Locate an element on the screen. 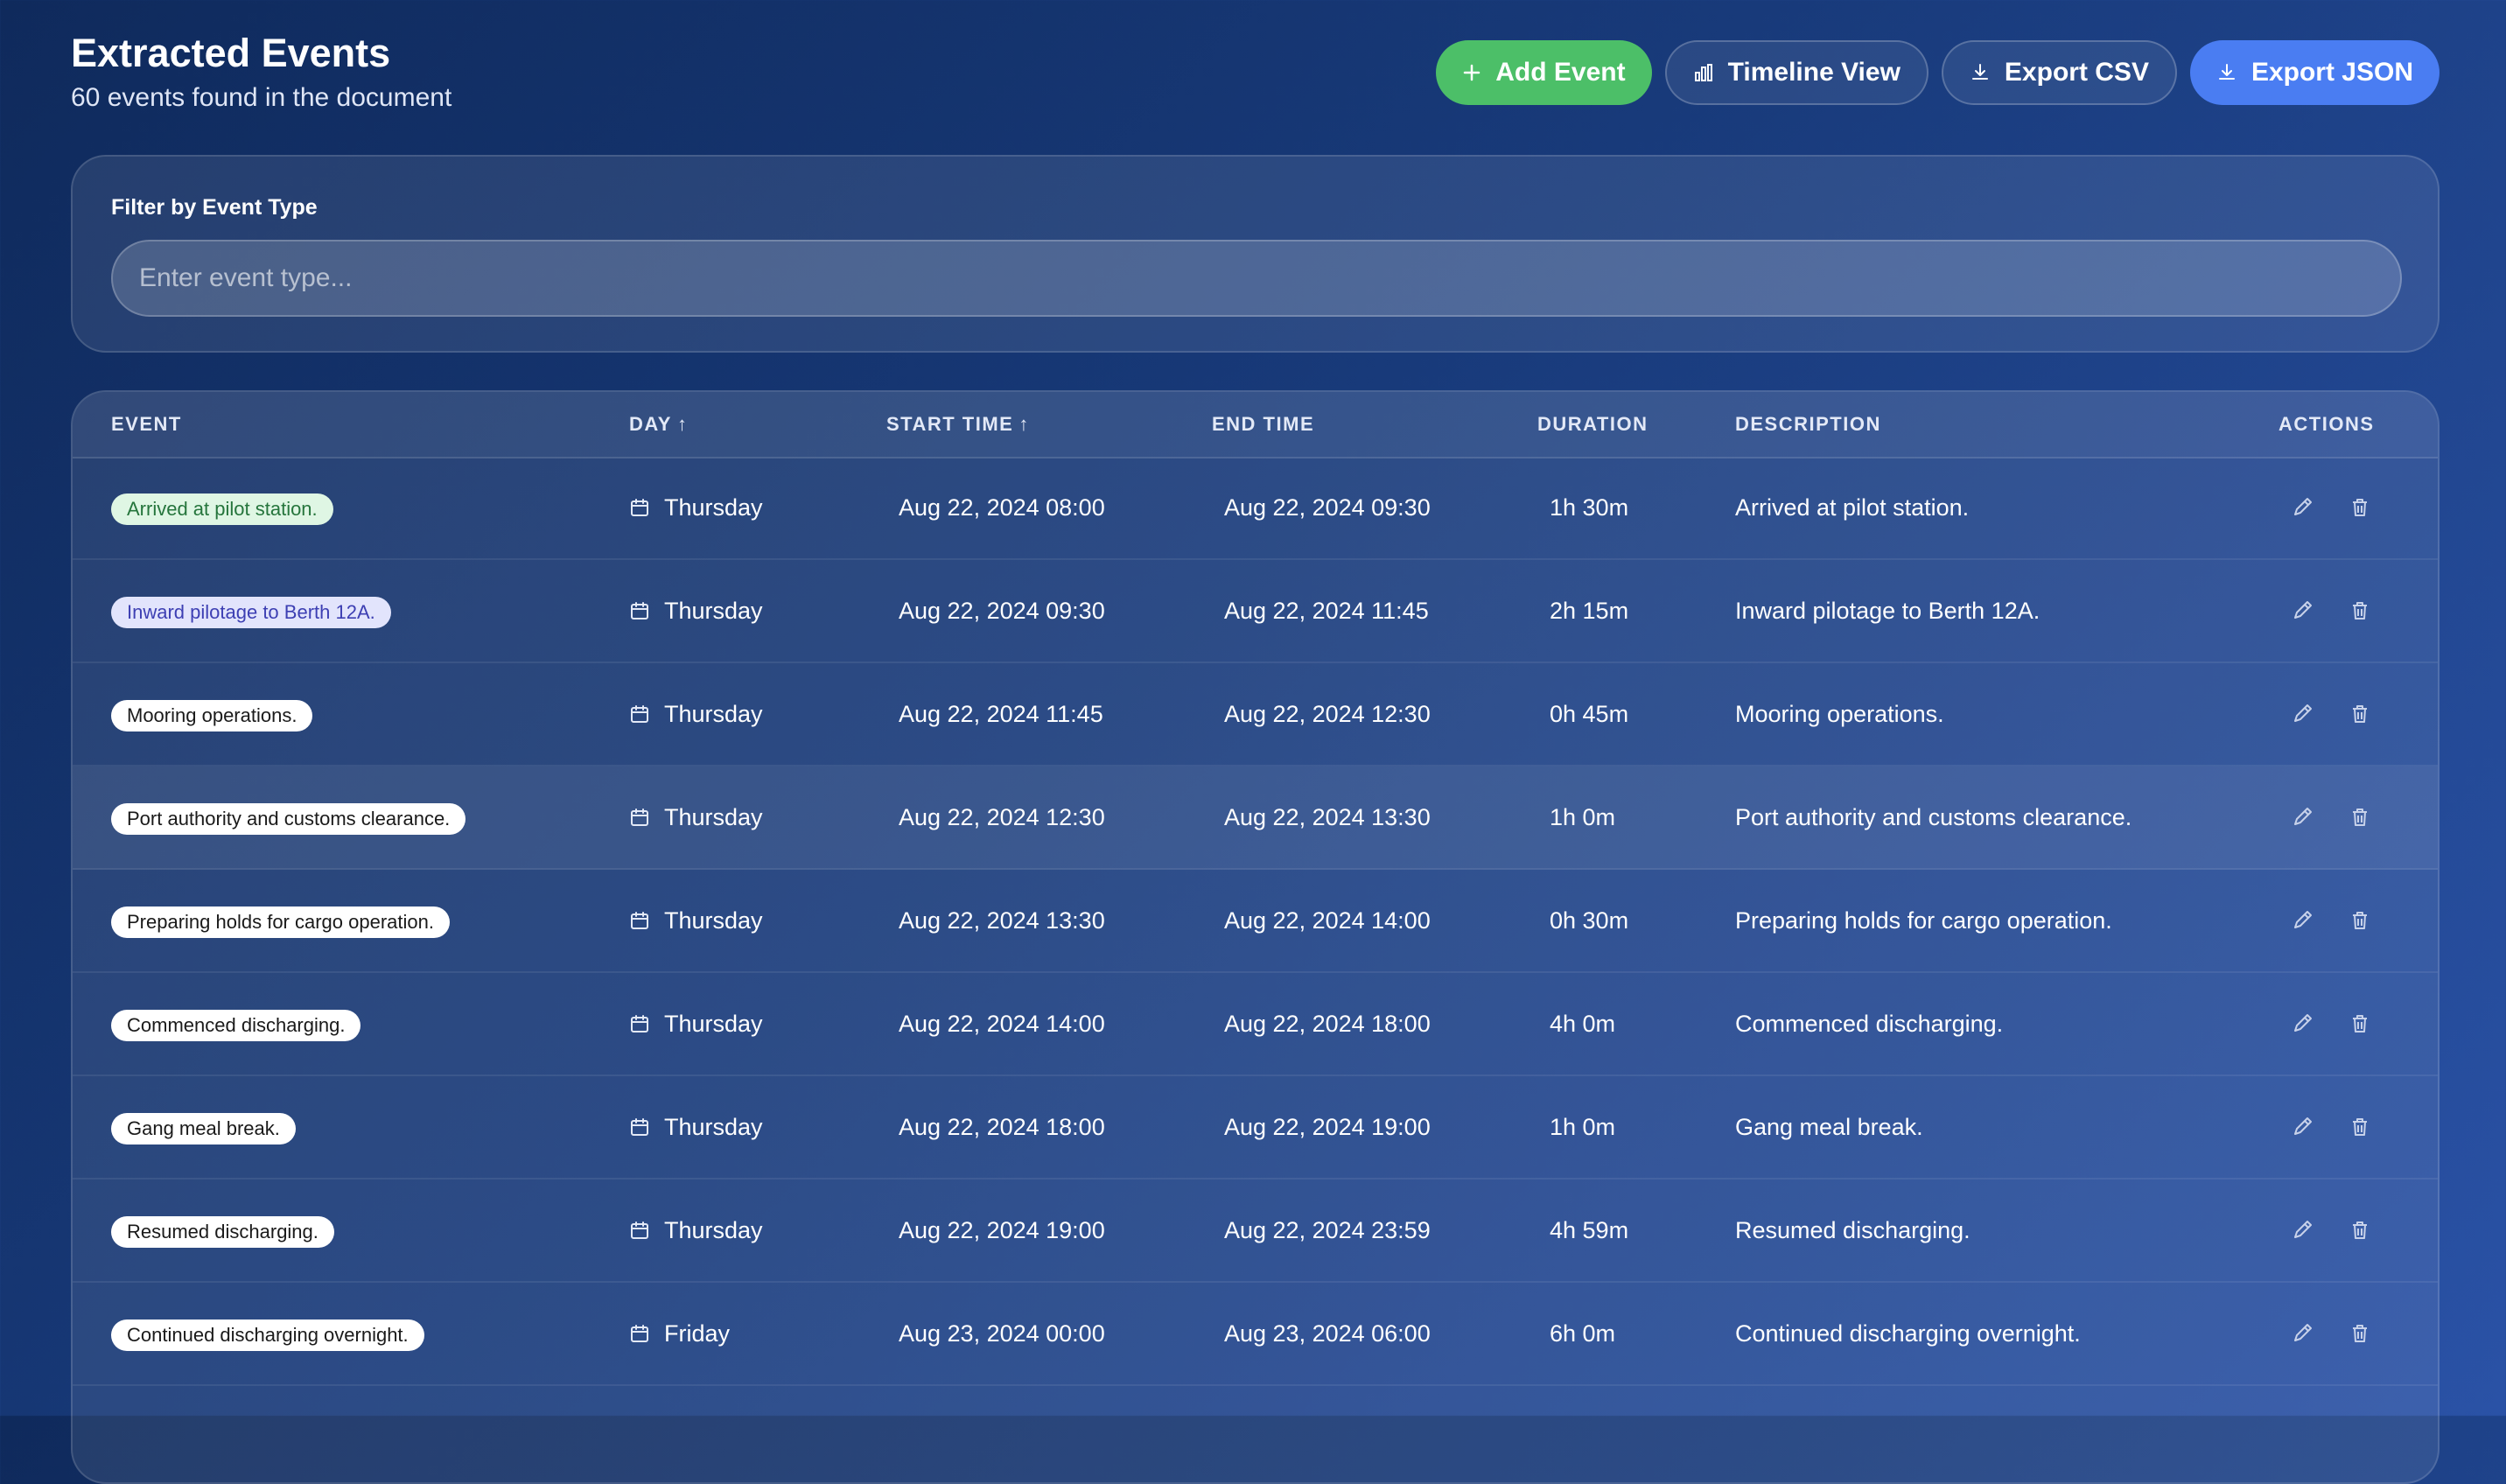 Image resolution: width=2506 pixels, height=1484 pixels. duration-cell: 6h 0m is located at coordinates (1583, 1333).